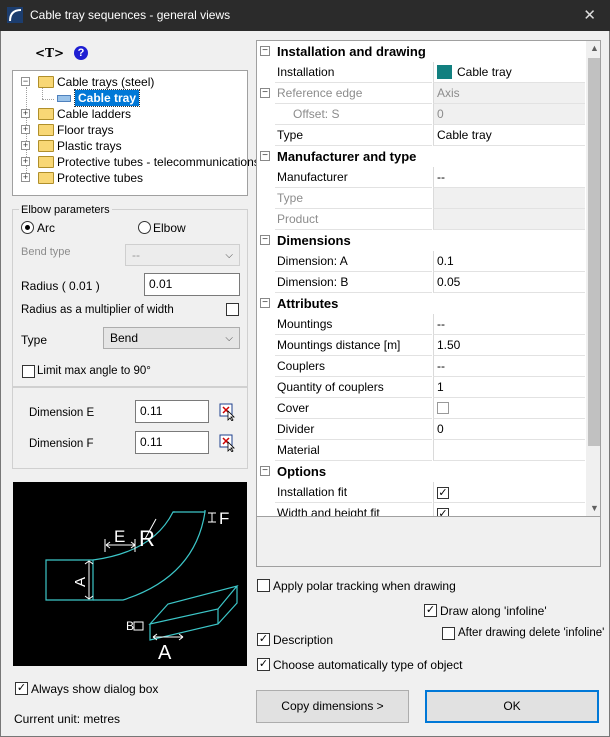 This screenshot has height=737, width=610. What do you see at coordinates (421, 345) in the screenshot?
I see `property-row: Mountings distance [m] 1.50` at bounding box center [421, 345].